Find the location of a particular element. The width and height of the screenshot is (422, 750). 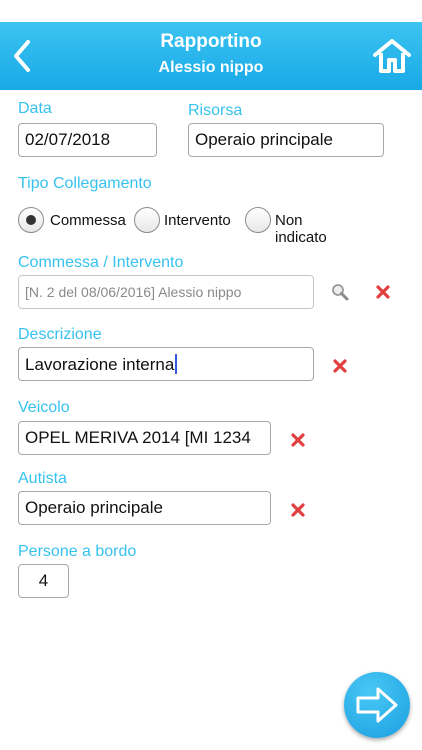

clear-descrizione-button is located at coordinates (340, 366).